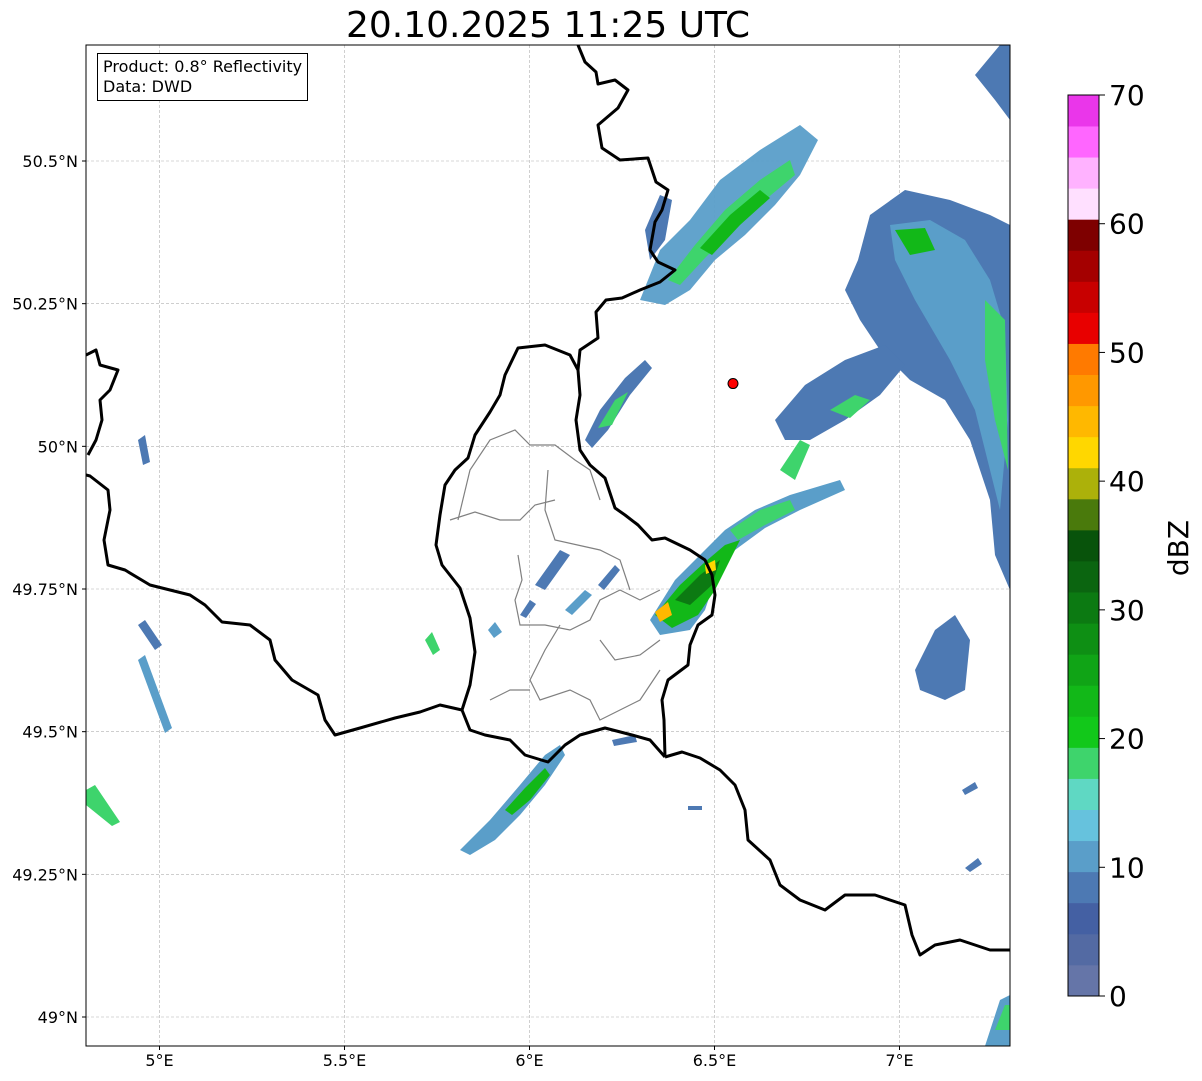 This screenshot has width=1202, height=1081. I want to click on radar-site-marker, so click(733, 384).